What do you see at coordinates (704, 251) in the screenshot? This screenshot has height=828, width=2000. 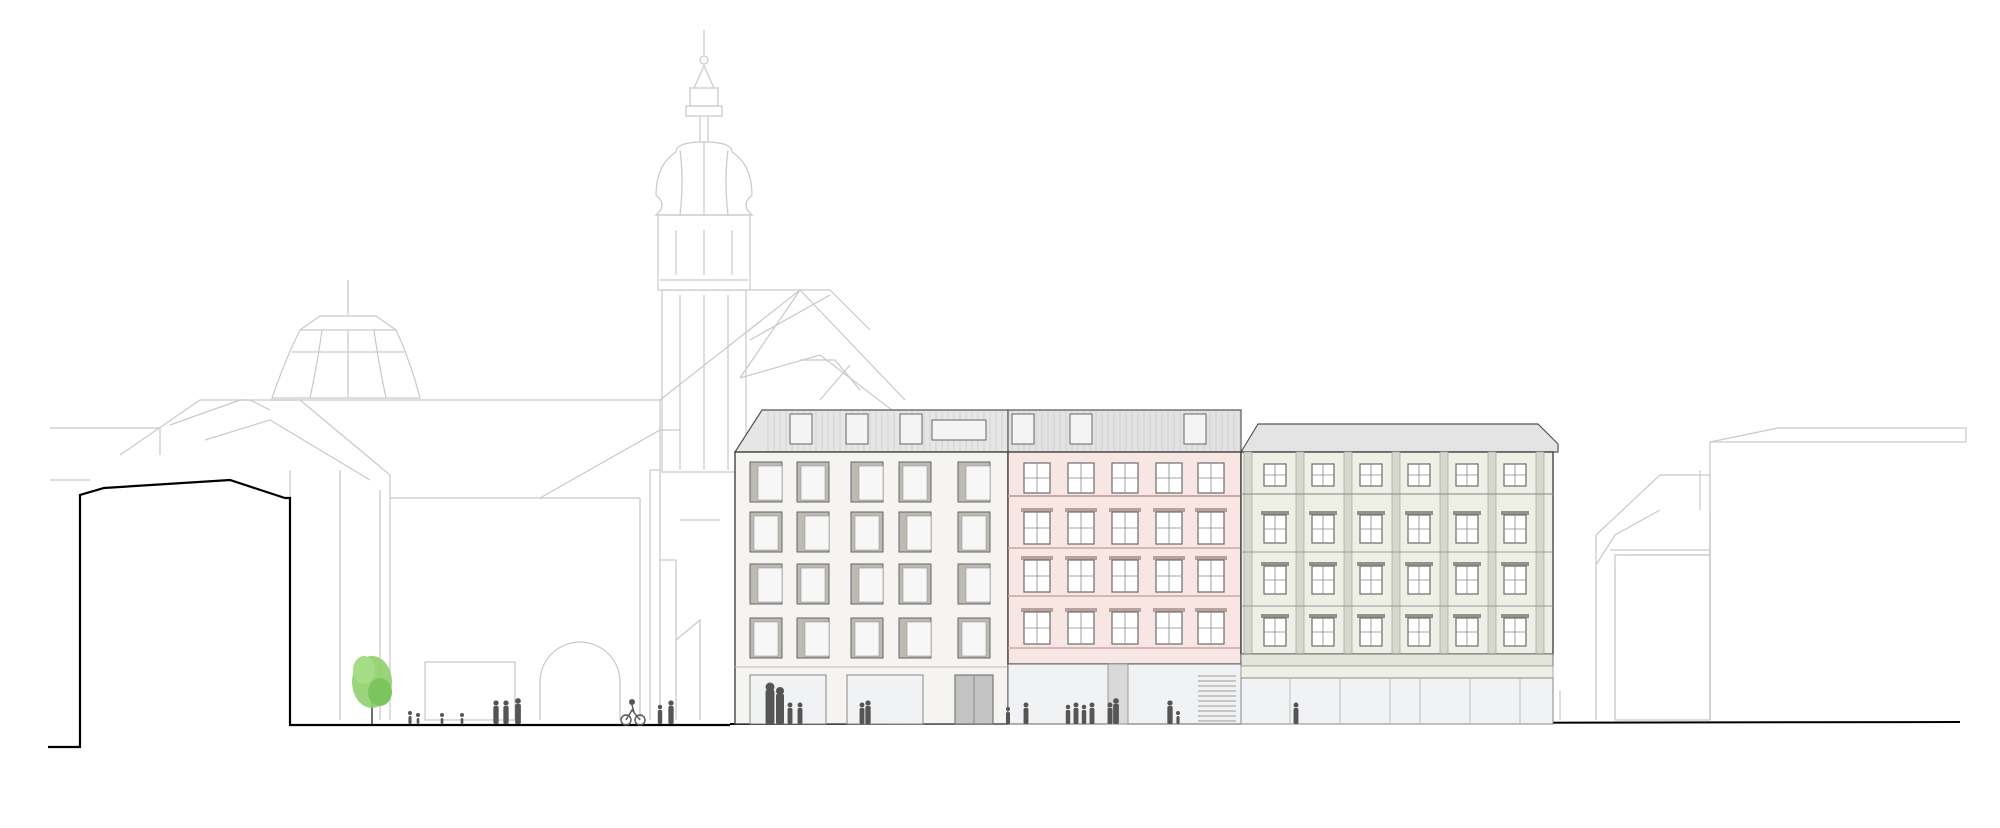 I see `church-spire` at bounding box center [704, 251].